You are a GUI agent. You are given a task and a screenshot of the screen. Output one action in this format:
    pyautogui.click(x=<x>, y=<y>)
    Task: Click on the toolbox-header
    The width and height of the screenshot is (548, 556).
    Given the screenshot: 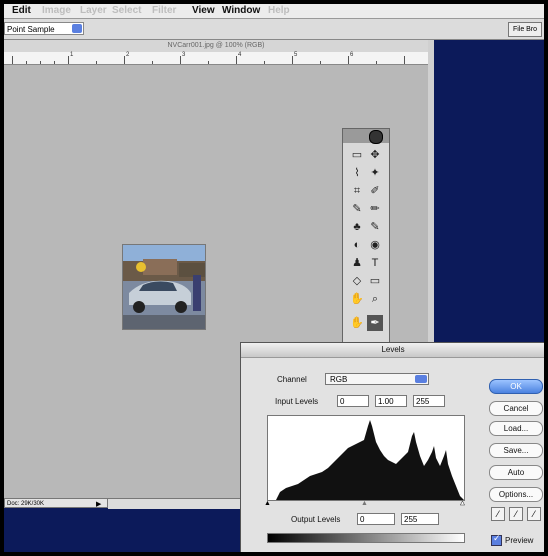 What is the action you would take?
    pyautogui.click(x=366, y=136)
    